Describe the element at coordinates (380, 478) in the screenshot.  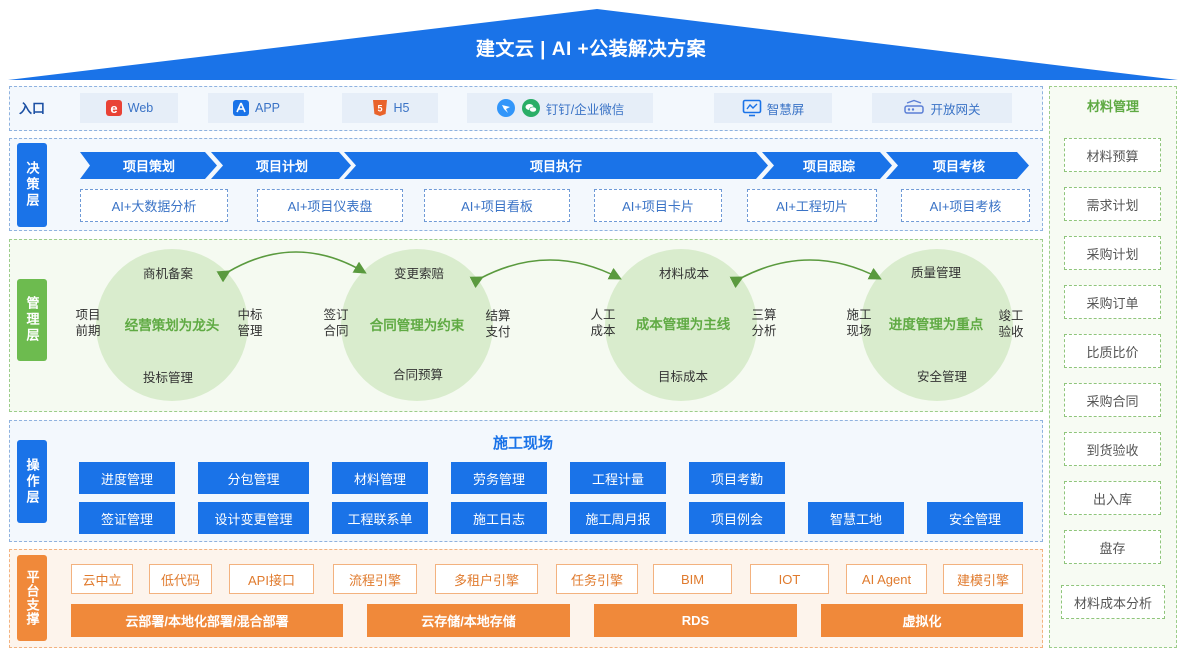
I see `op-material: 材料管理` at that location.